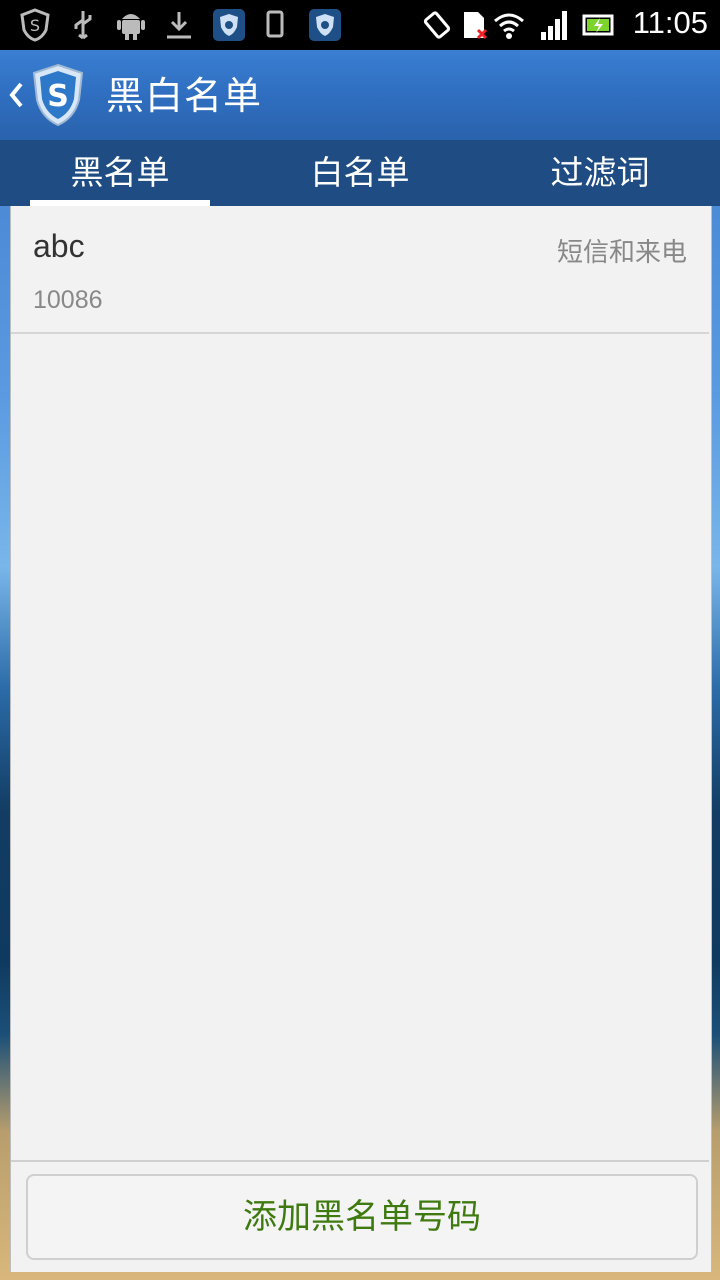 The image size is (720, 1280). I want to click on tab-whitelist: 白名单, so click(360, 173).